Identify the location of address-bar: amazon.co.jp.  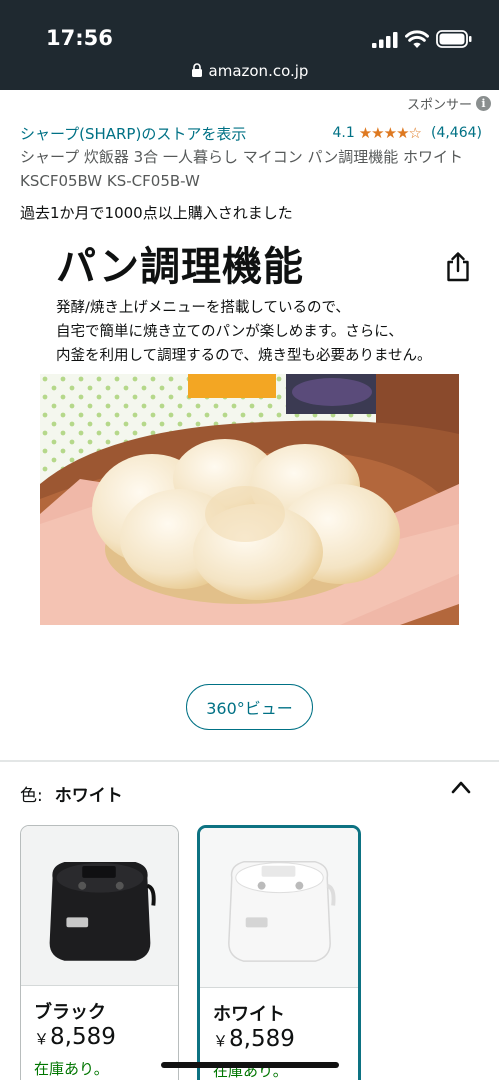
(249, 74).